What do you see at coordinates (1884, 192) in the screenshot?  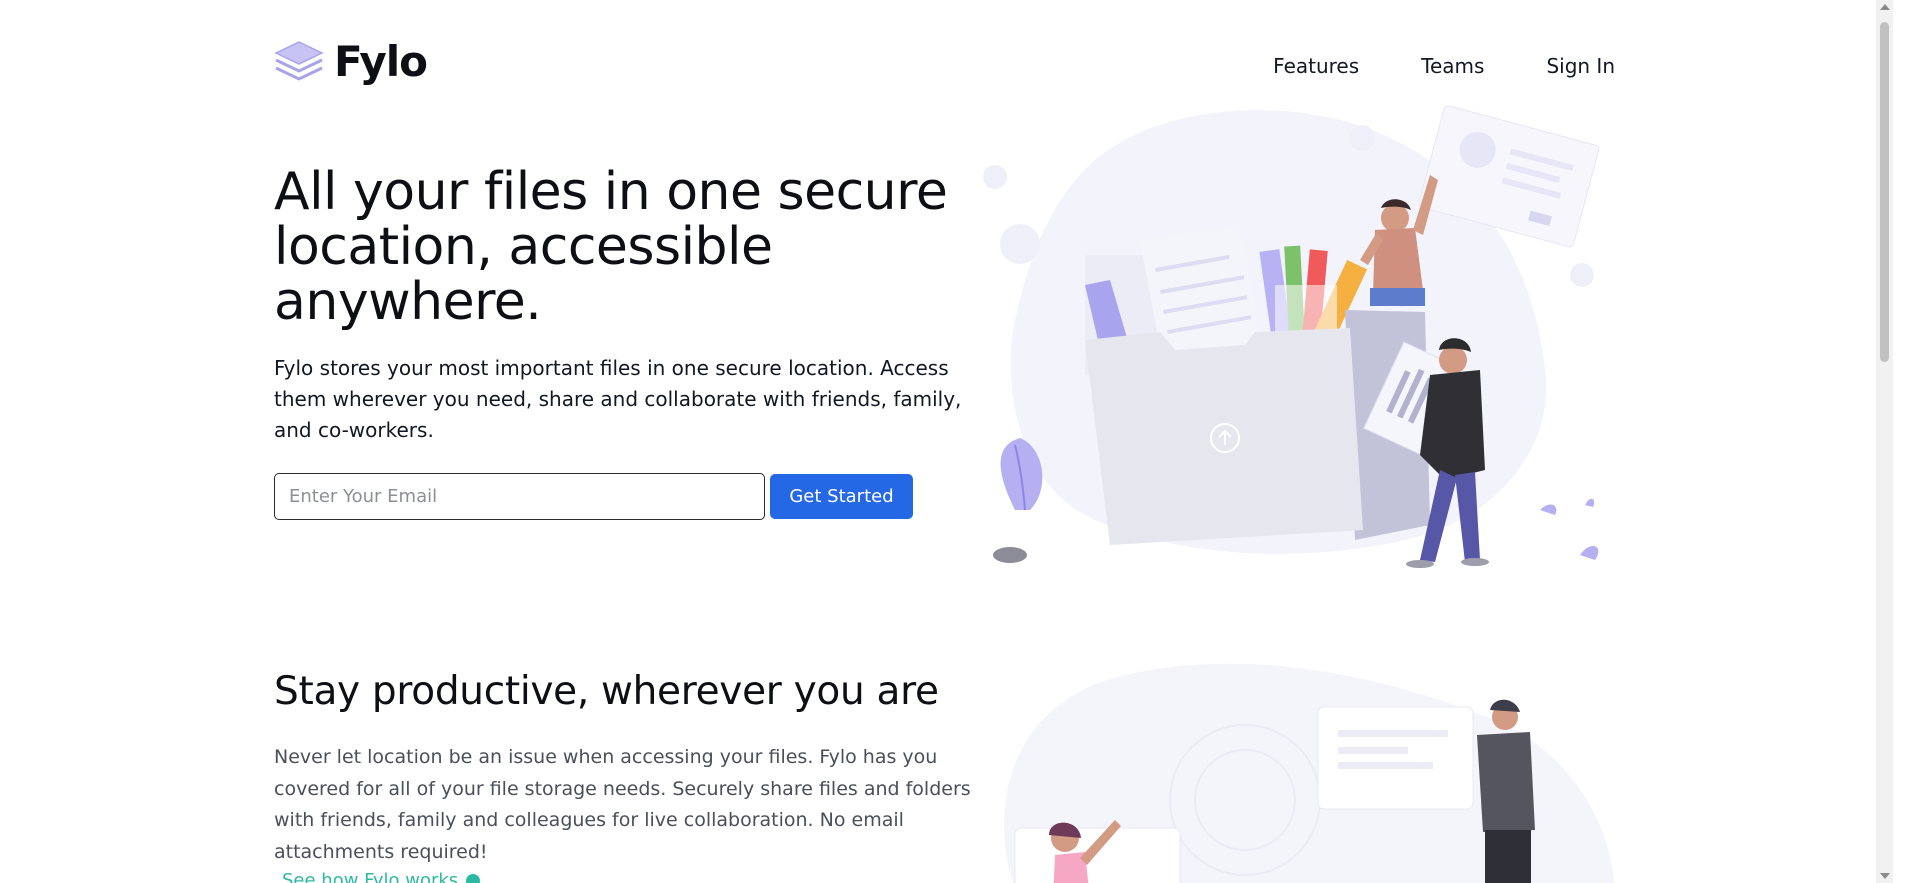 I see `scroll-thumb` at bounding box center [1884, 192].